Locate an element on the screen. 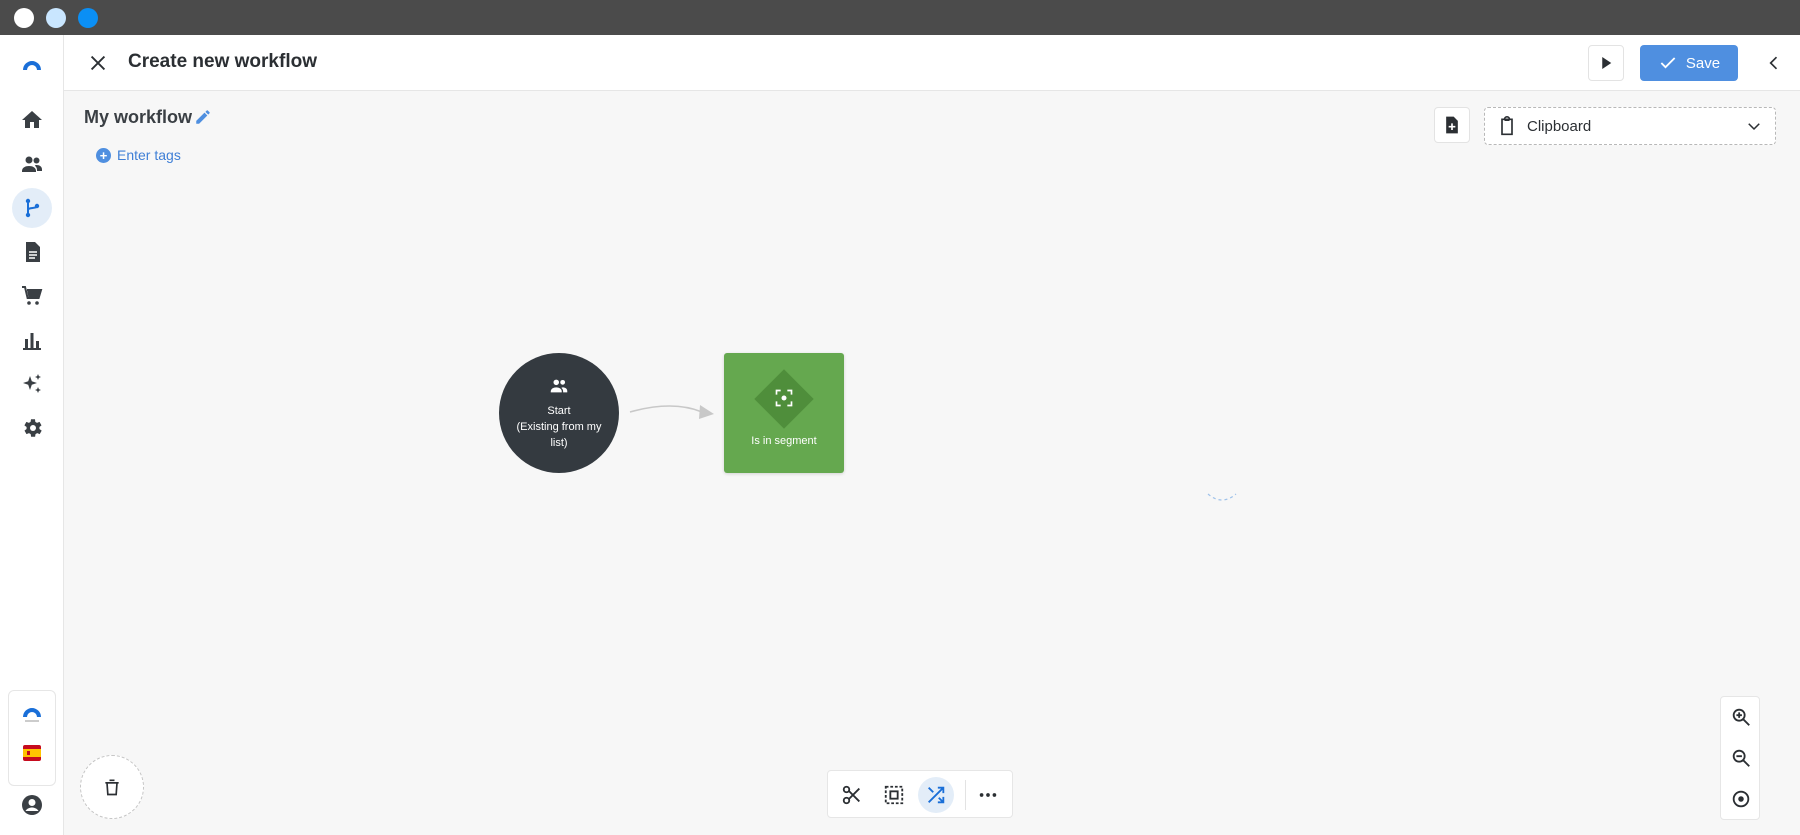 The height and width of the screenshot is (835, 1800). home-icon is located at coordinates (32, 119).